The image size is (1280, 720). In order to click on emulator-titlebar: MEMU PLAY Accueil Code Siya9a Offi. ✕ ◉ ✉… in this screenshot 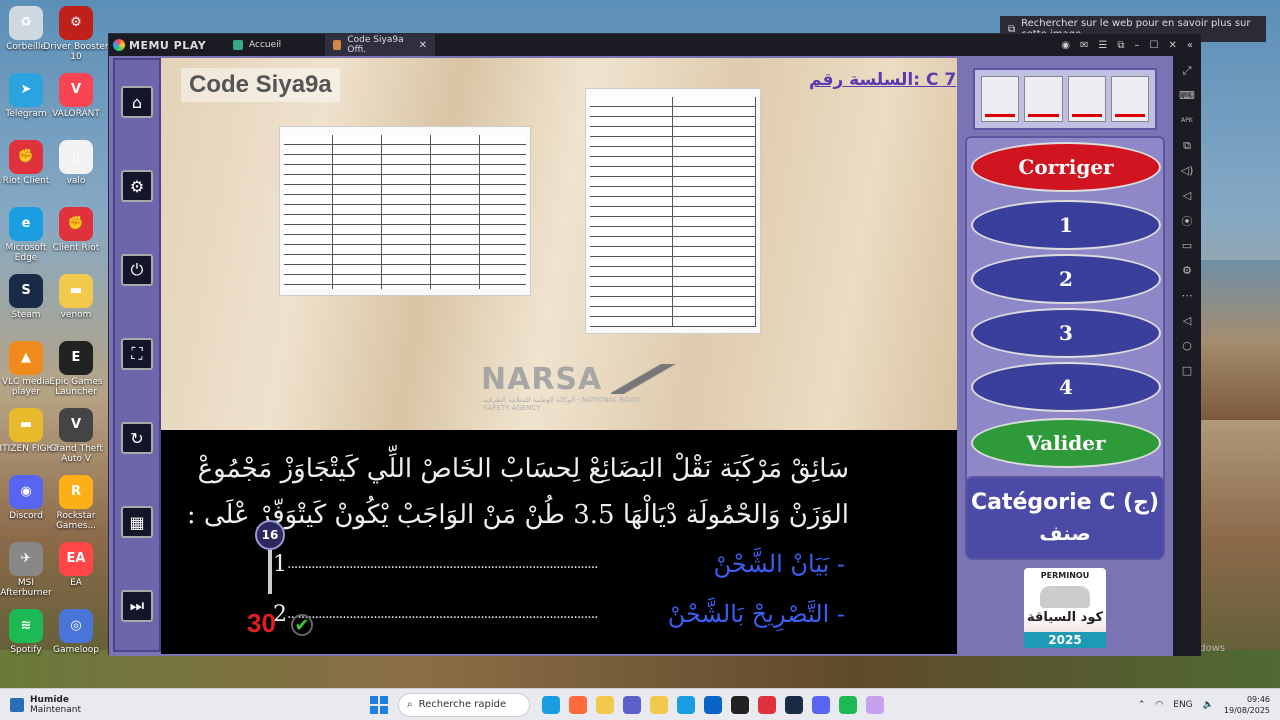, I will do `click(655, 45)`.